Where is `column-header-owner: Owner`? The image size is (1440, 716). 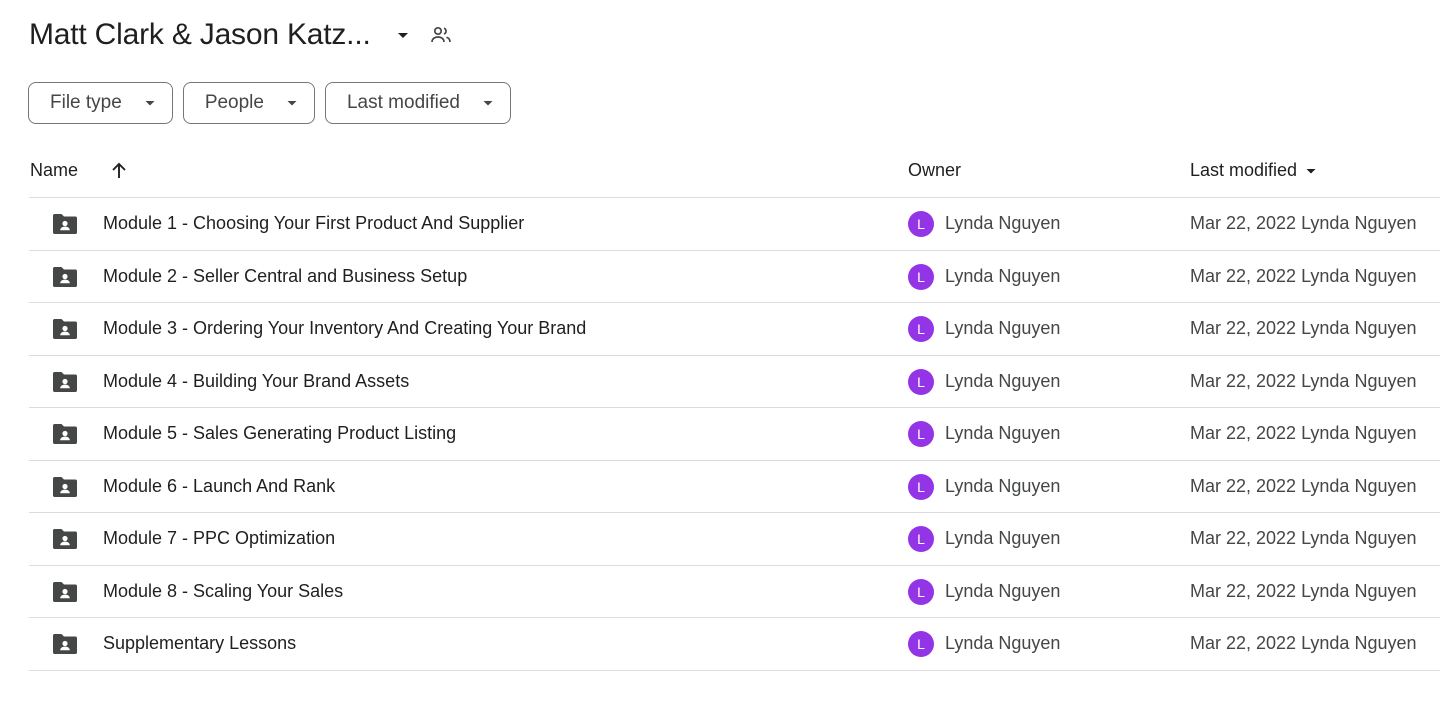
column-header-owner: Owner is located at coordinates (935, 170).